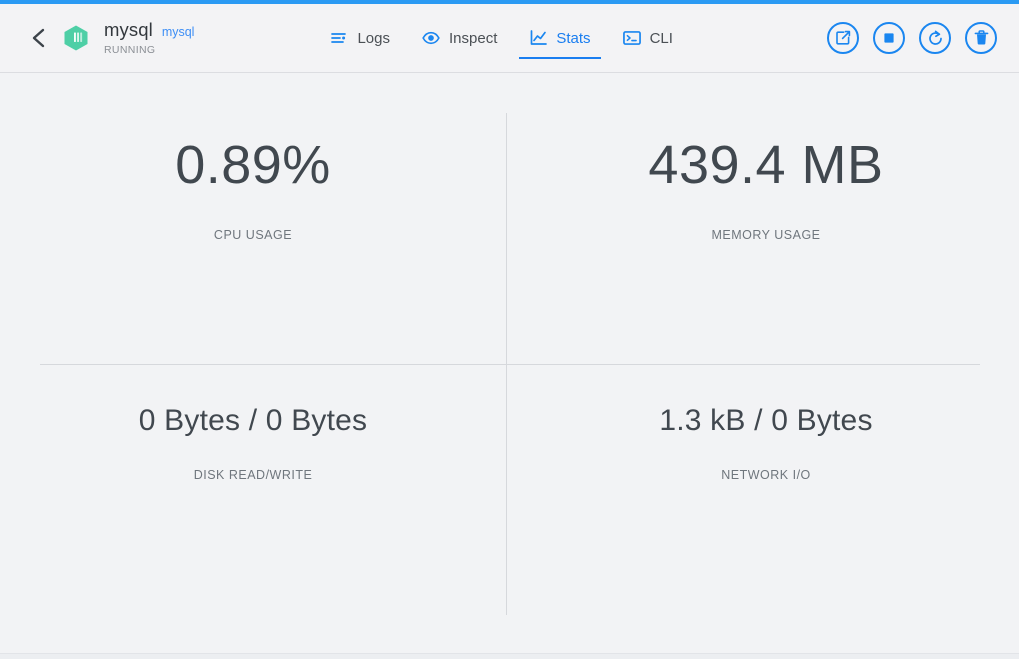 This screenshot has width=1019, height=659. What do you see at coordinates (912, 38) in the screenshot?
I see `action-button-group` at bounding box center [912, 38].